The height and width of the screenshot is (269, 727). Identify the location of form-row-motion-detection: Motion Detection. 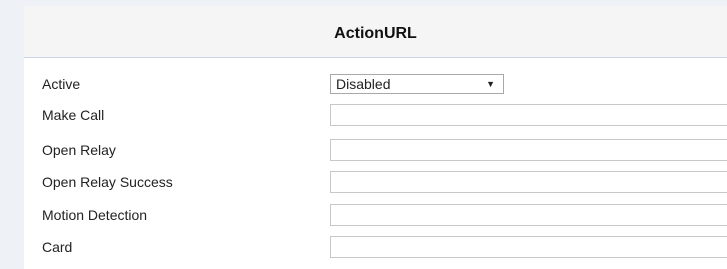
(375, 215).